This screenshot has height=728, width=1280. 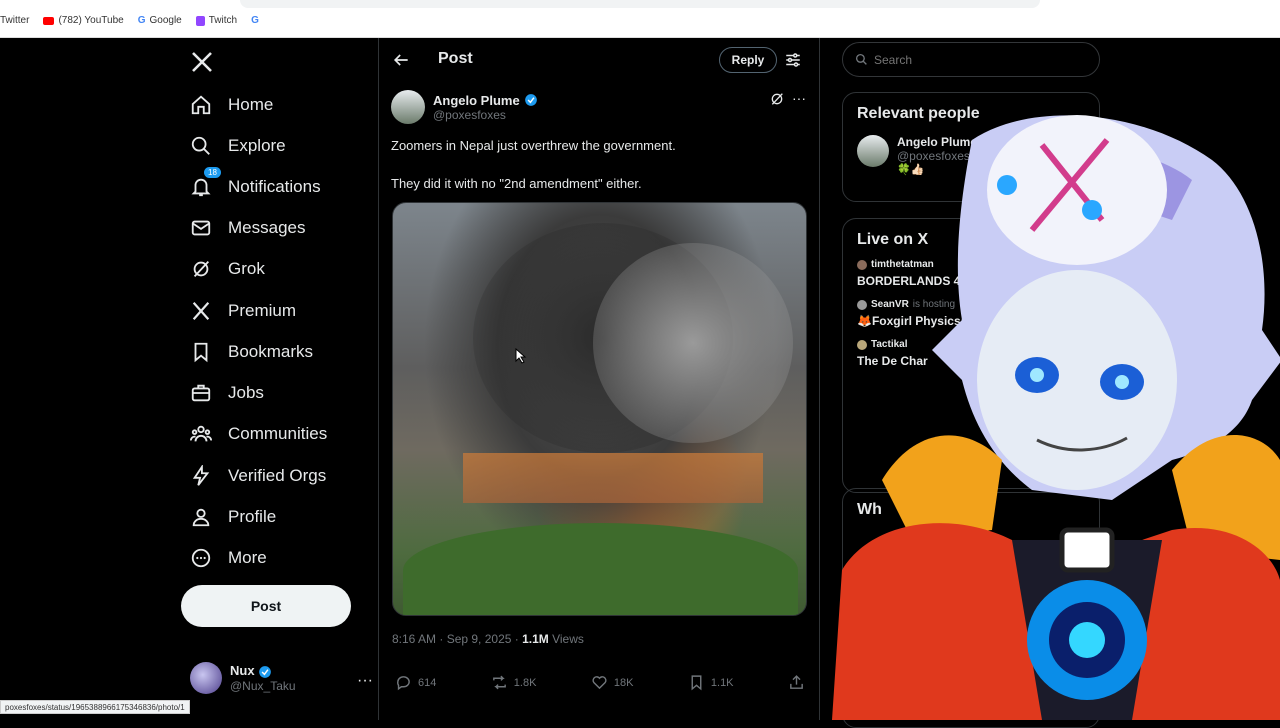 What do you see at coordinates (535, 639) in the screenshot?
I see `views-count: 1.1M` at bounding box center [535, 639].